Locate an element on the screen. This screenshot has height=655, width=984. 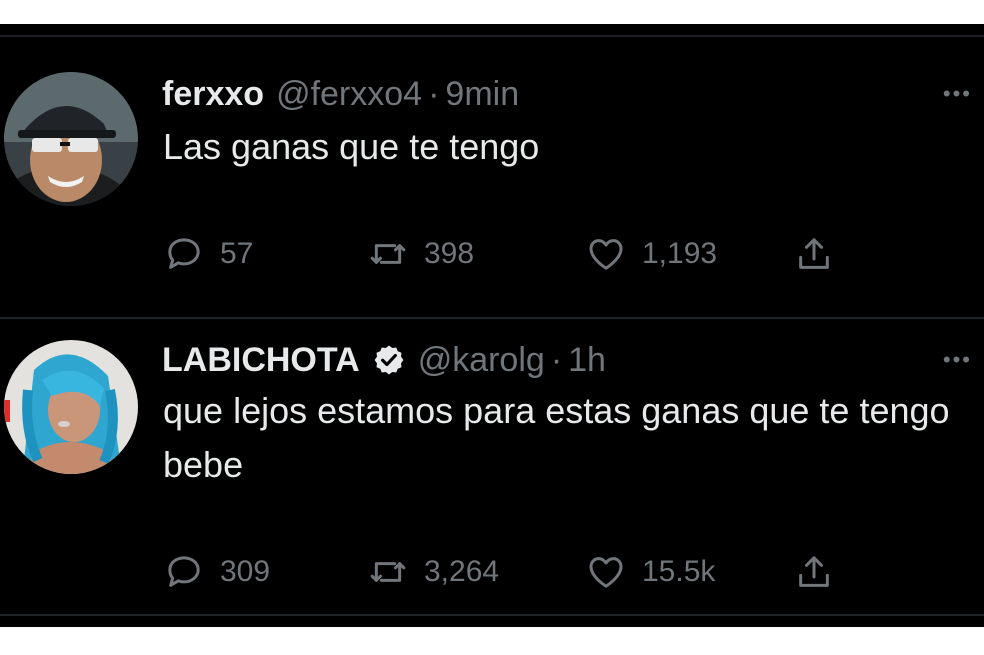
retweet-count: 398 is located at coordinates (449, 253).